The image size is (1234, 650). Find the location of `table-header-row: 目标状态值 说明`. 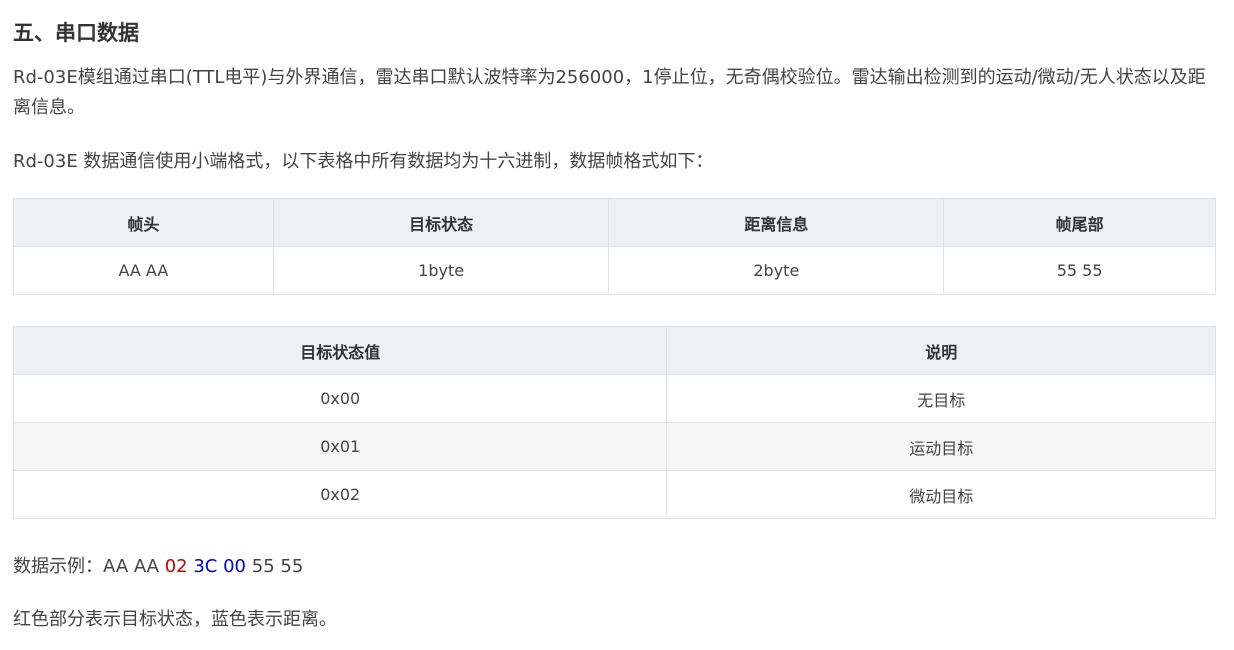

table-header-row: 目标状态值 说明 is located at coordinates (614, 350).